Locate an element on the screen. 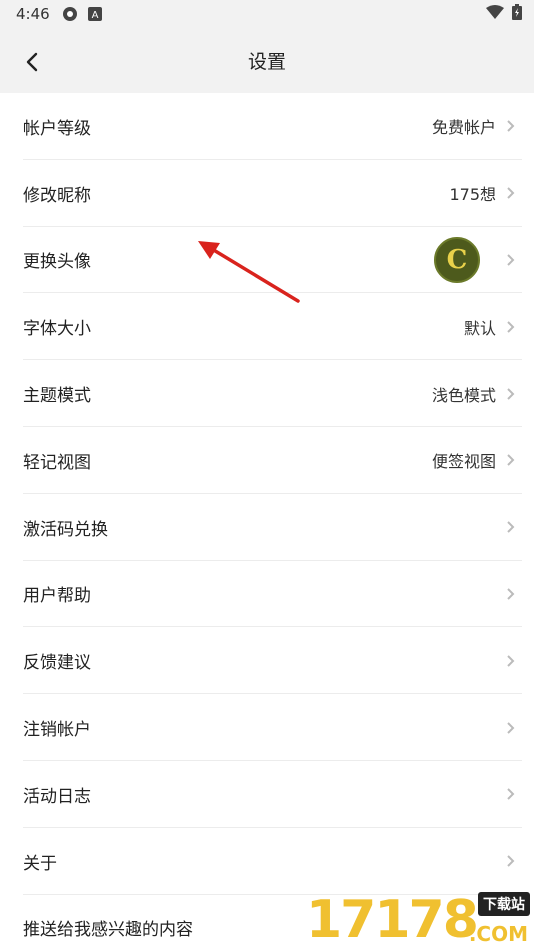  row-label: 活动日志 is located at coordinates (57, 796).